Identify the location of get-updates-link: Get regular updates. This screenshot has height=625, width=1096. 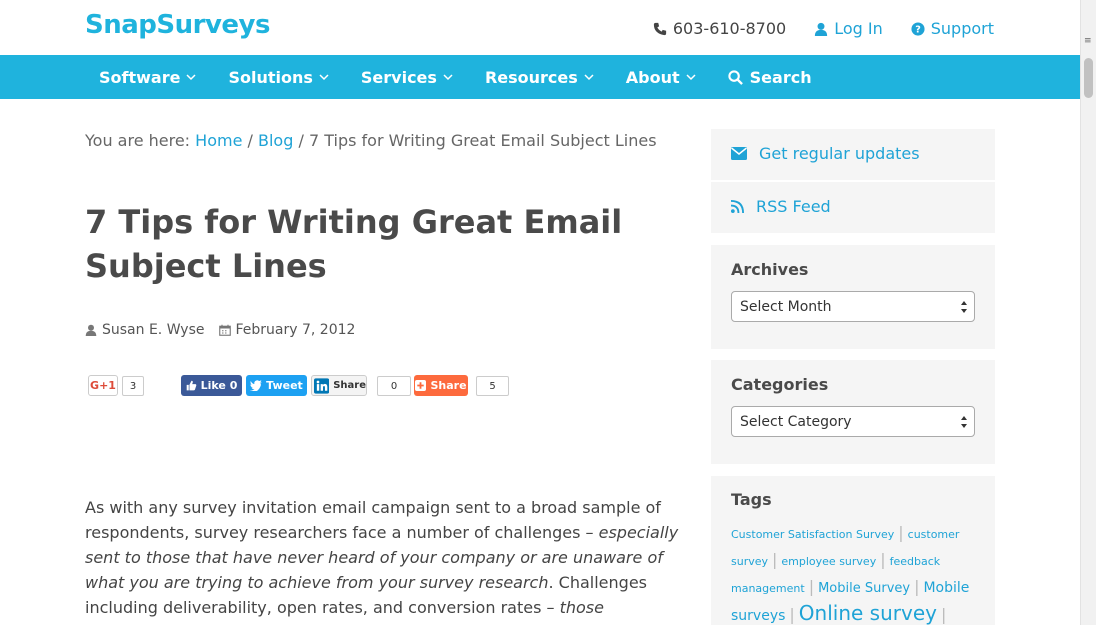
(825, 153).